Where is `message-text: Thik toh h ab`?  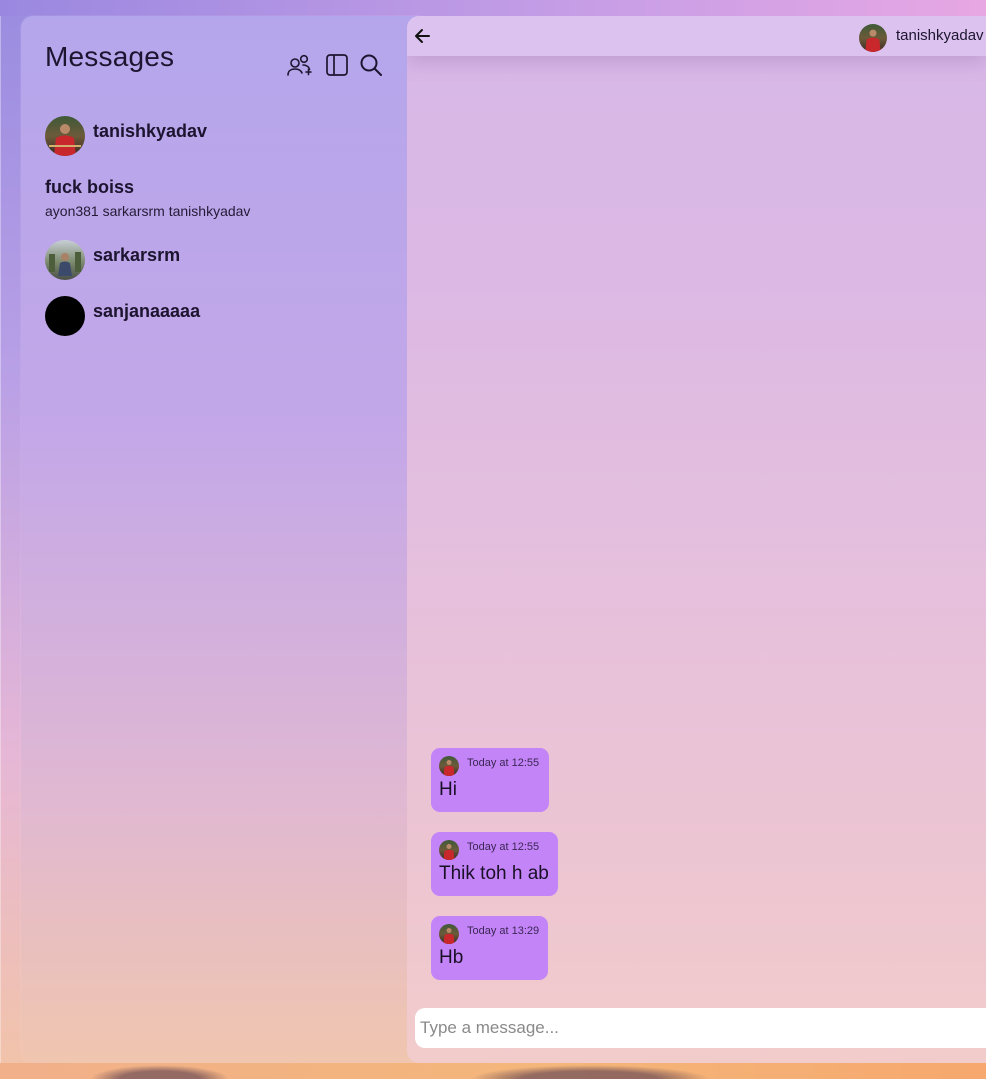 message-text: Thik toh h ab is located at coordinates (494, 873).